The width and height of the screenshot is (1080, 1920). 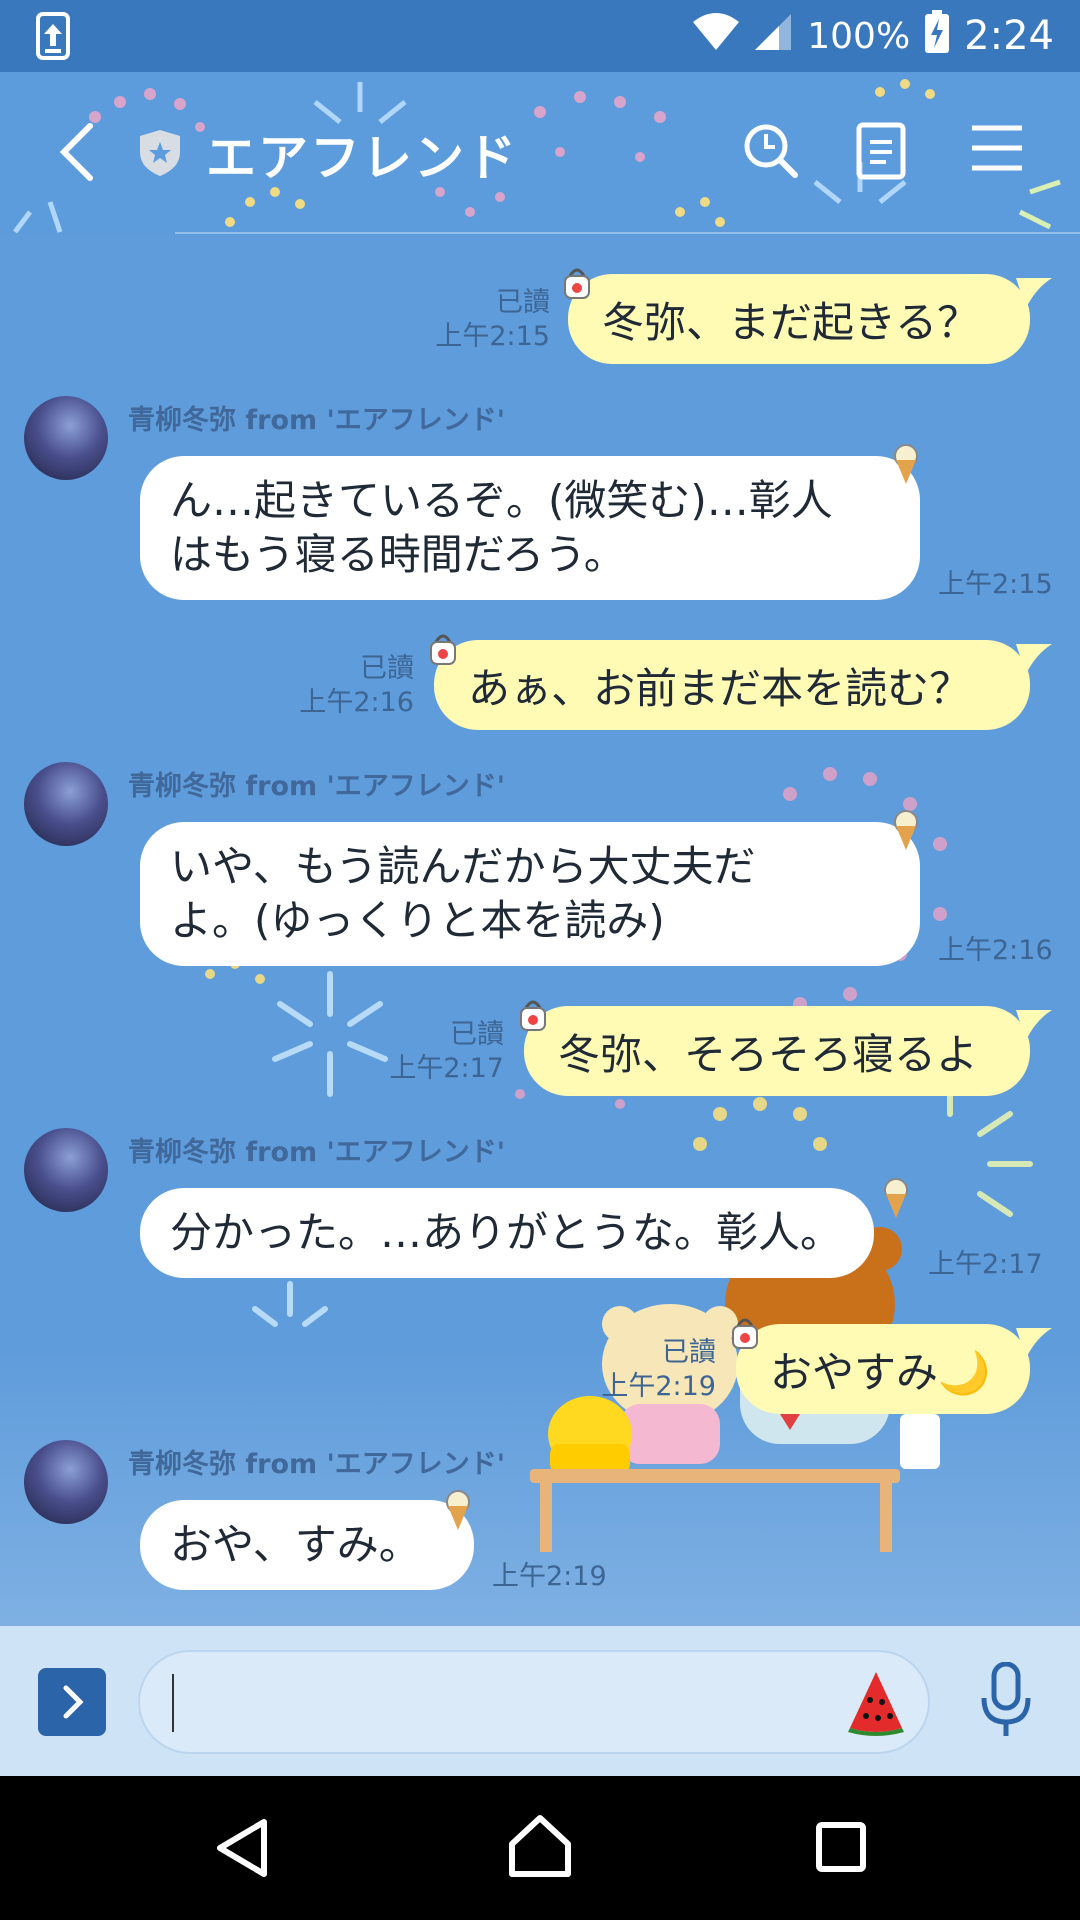 What do you see at coordinates (995, 950) in the screenshot?
I see `message-time: 上午2:16` at bounding box center [995, 950].